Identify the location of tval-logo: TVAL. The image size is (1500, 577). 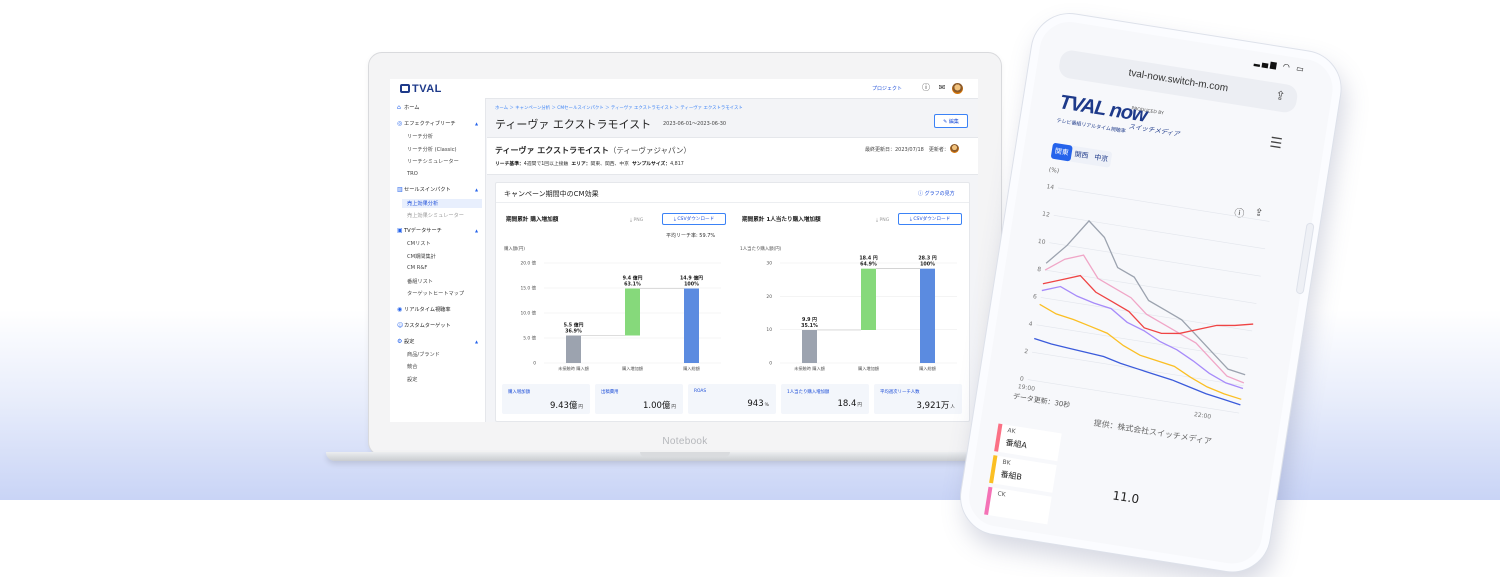
(421, 89).